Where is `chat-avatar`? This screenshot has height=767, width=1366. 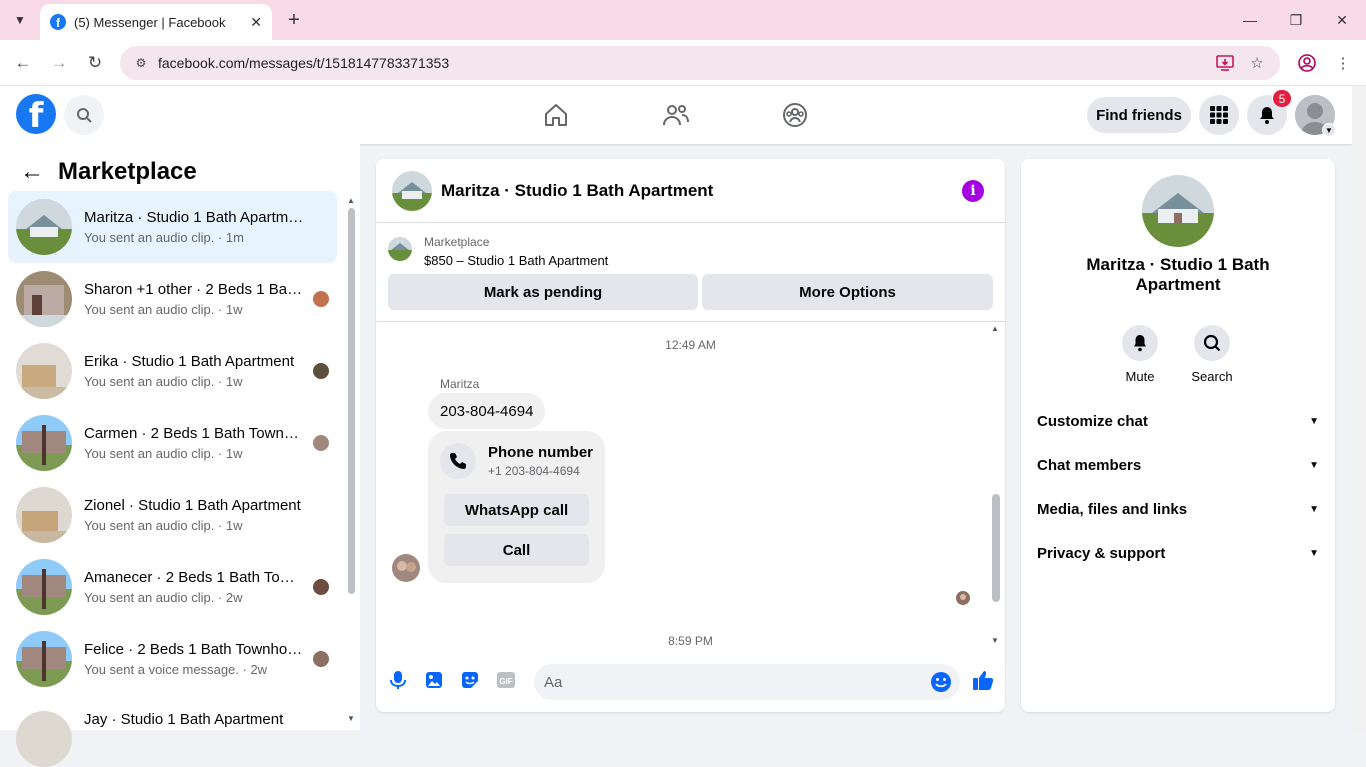 chat-avatar is located at coordinates (412, 190).